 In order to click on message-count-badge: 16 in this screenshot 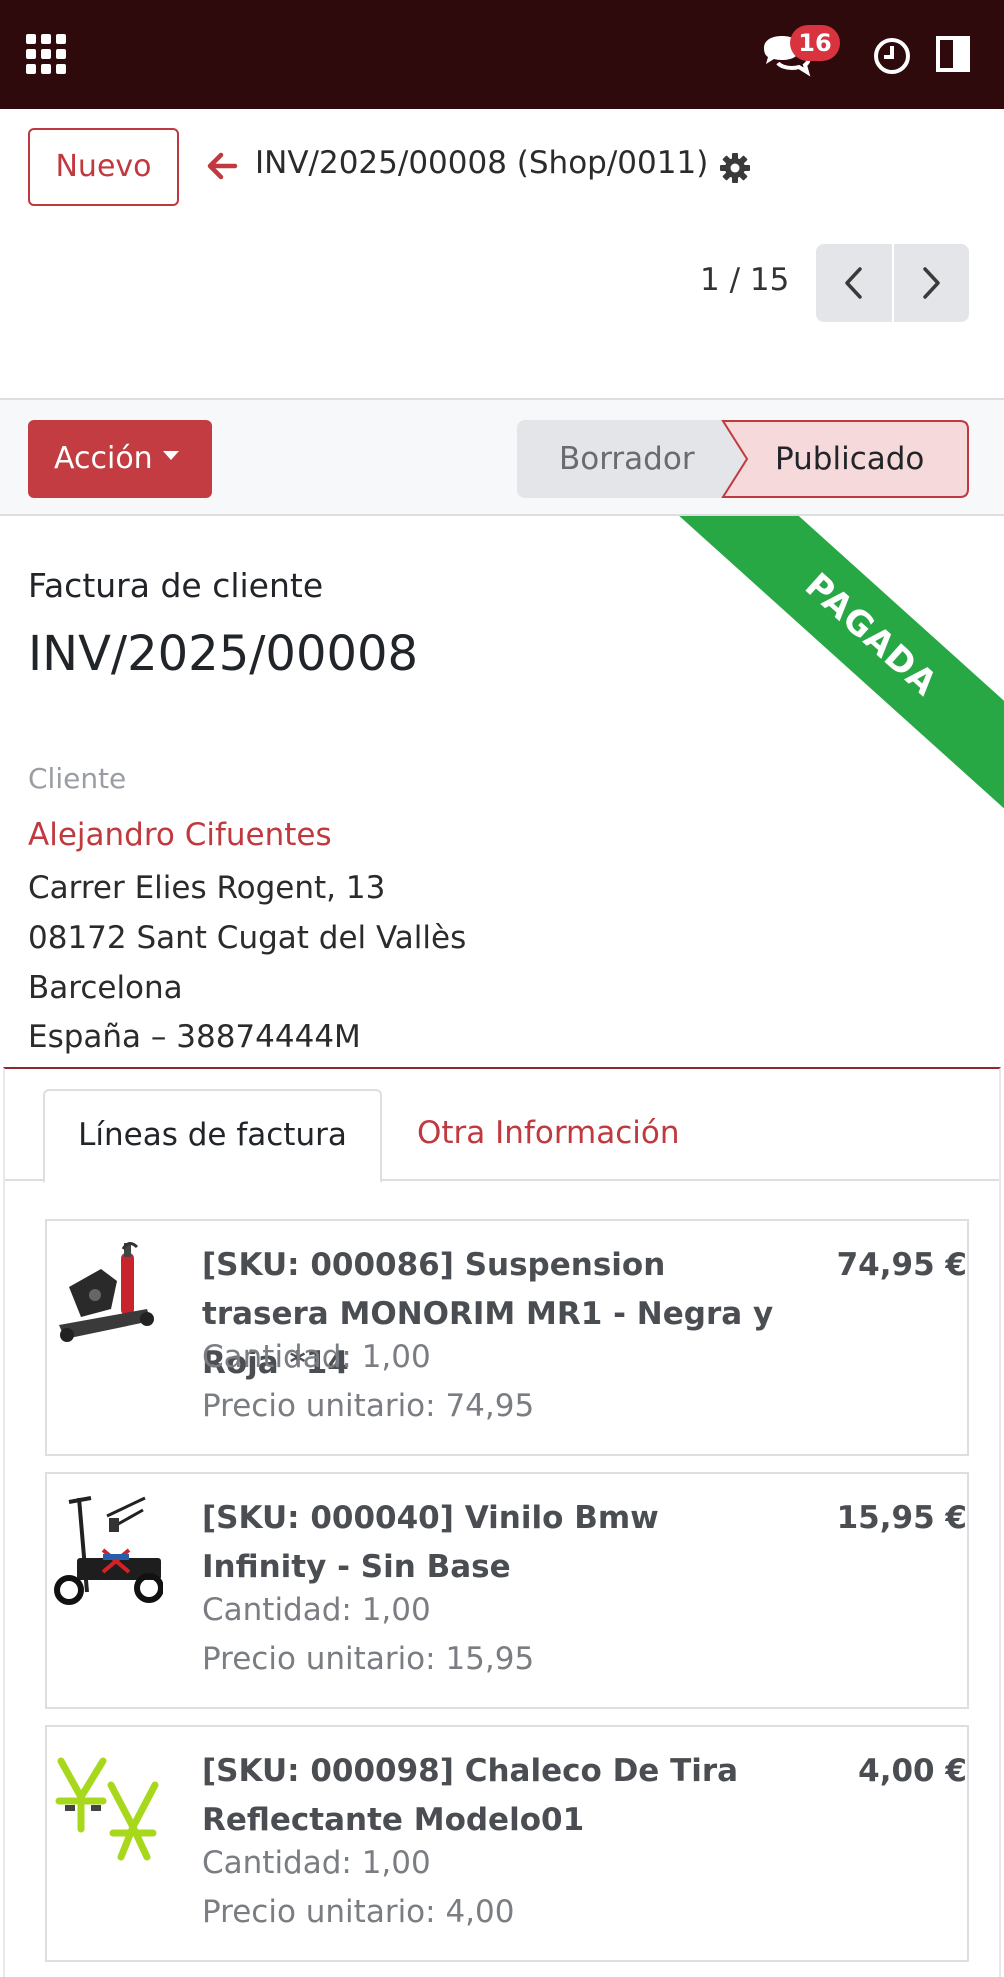, I will do `click(815, 43)`.